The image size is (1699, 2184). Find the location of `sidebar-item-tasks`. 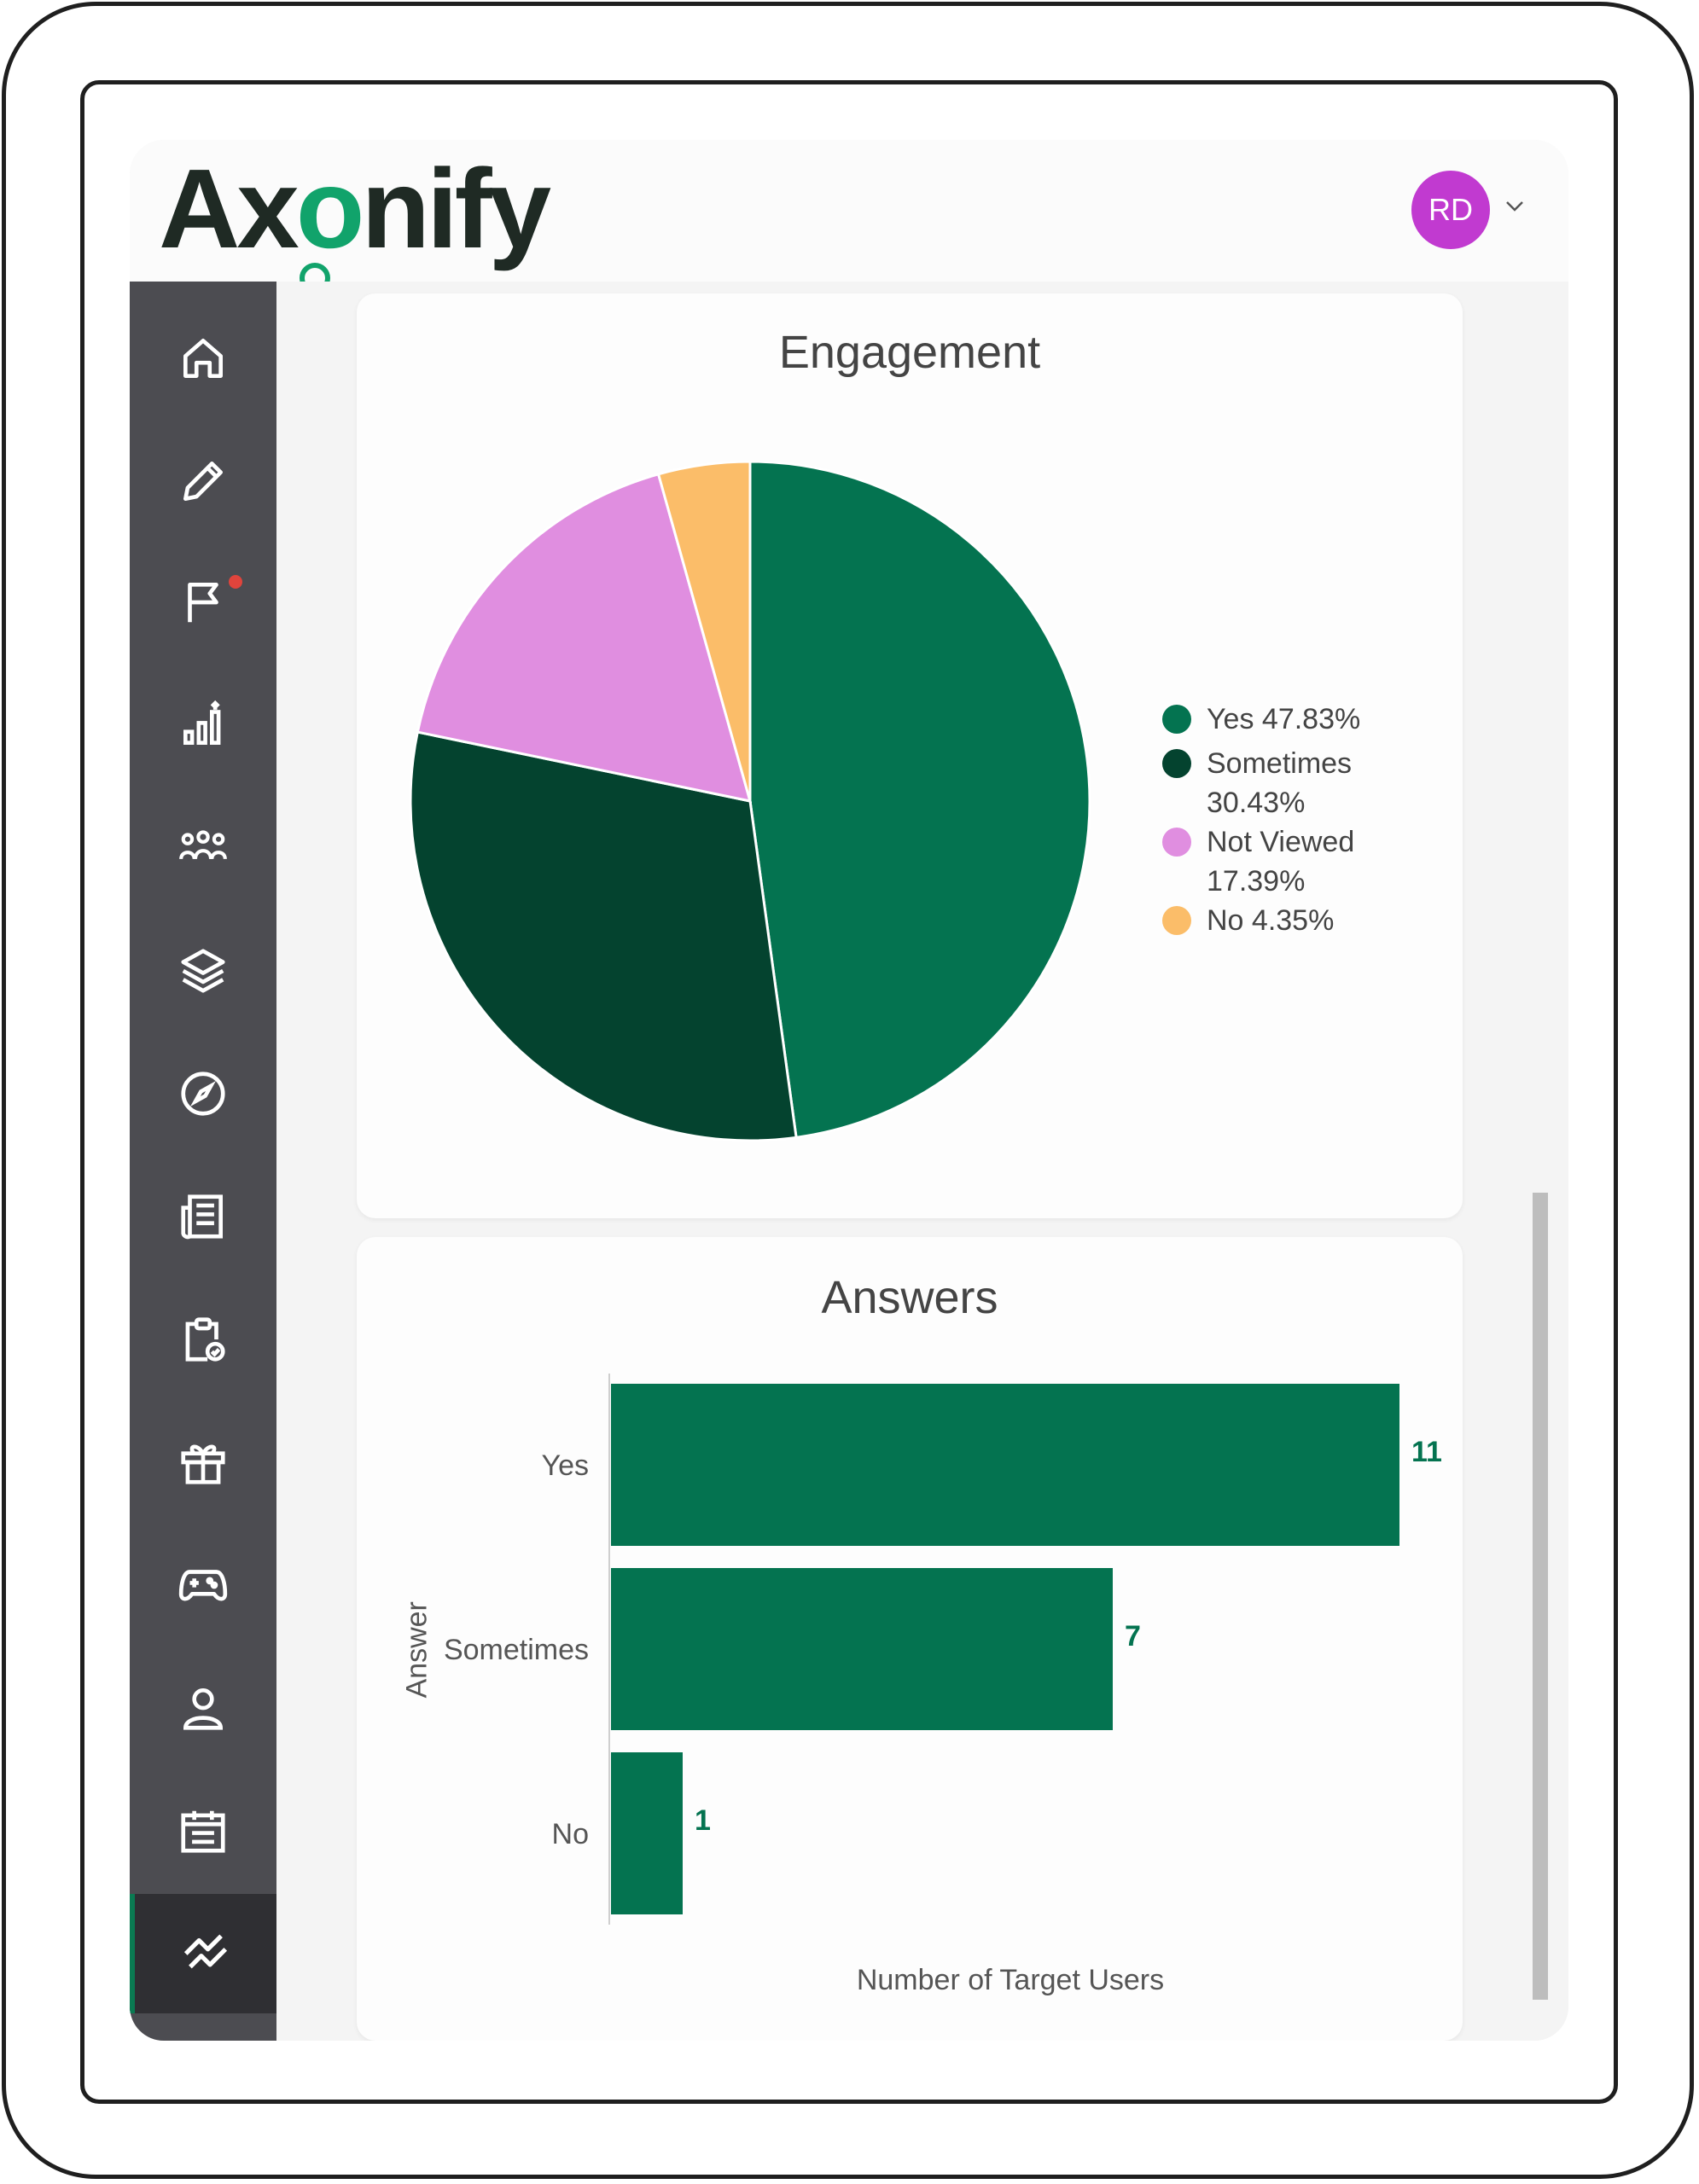

sidebar-item-tasks is located at coordinates (203, 1339).